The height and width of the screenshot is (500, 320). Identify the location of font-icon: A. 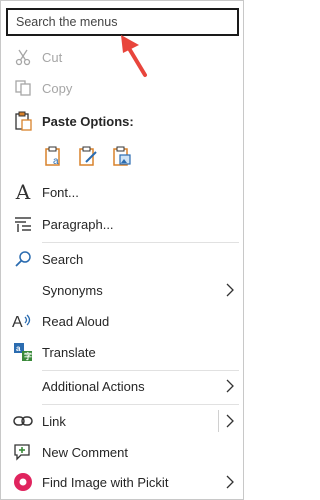
(23, 192).